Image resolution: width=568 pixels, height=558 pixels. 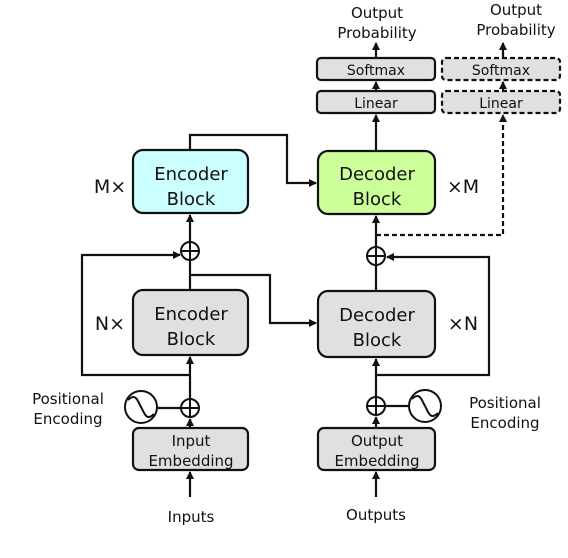 I want to click on linear-block: Linear, so click(x=376, y=102).